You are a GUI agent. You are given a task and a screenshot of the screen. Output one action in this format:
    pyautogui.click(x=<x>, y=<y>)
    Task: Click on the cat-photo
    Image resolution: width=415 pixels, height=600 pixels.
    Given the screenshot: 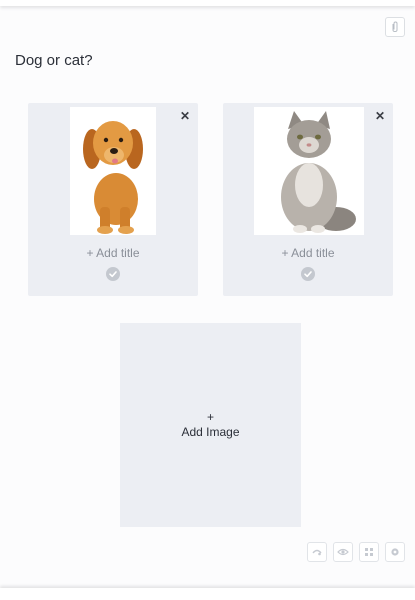 What is the action you would take?
    pyautogui.click(x=309, y=171)
    